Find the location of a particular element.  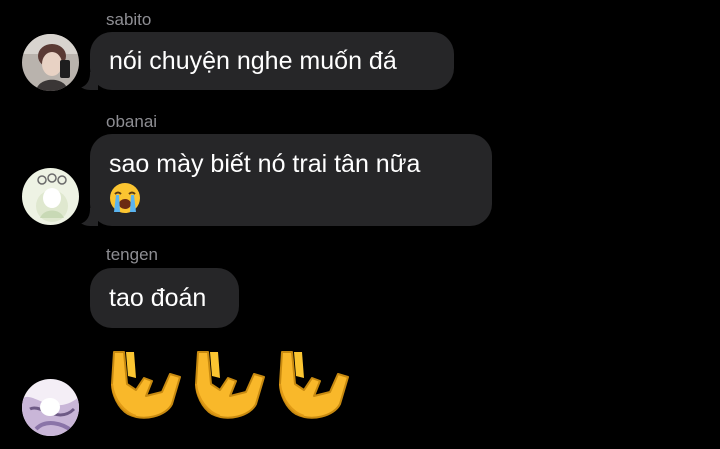

sender-name: obanai is located at coordinates (131, 121).